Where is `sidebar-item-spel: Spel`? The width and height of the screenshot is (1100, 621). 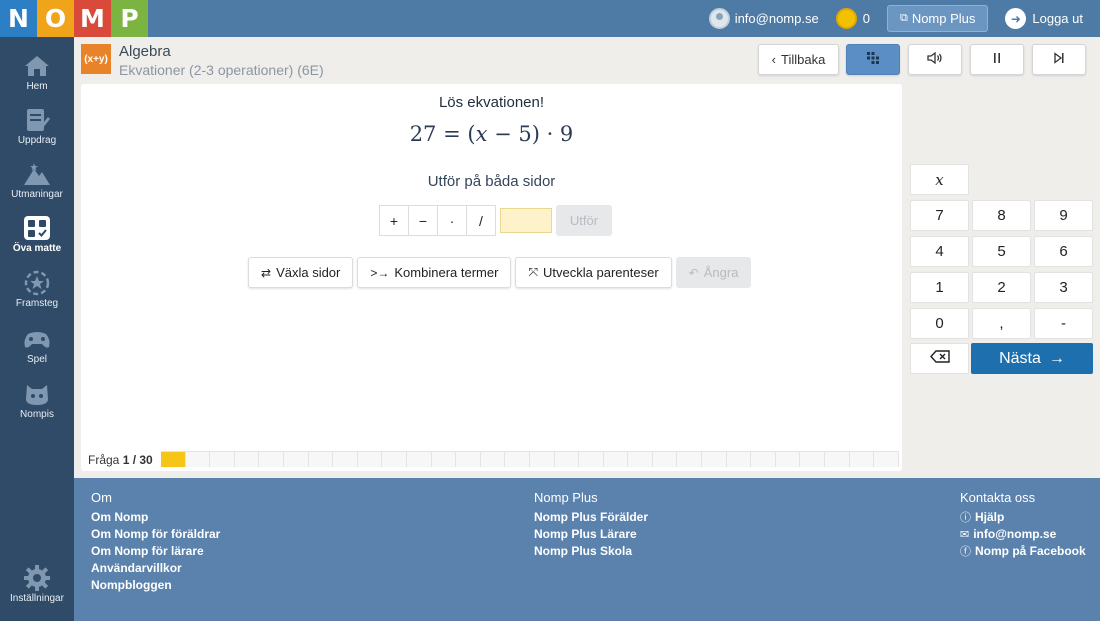
sidebar-item-spel: Spel is located at coordinates (37, 345).